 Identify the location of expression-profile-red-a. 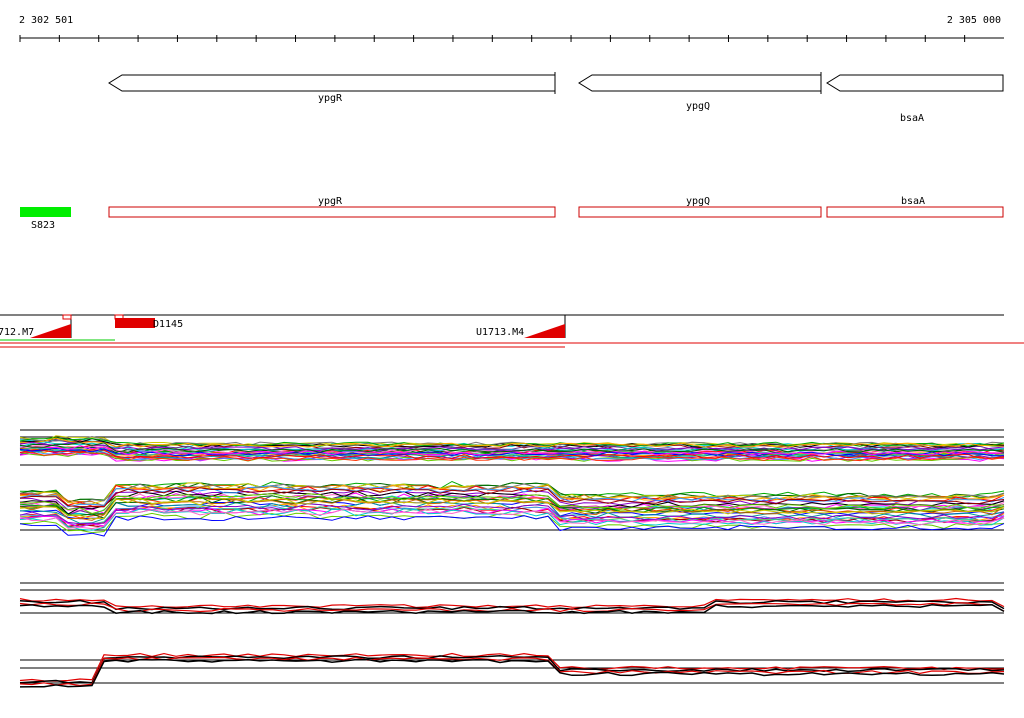
(512, 606).